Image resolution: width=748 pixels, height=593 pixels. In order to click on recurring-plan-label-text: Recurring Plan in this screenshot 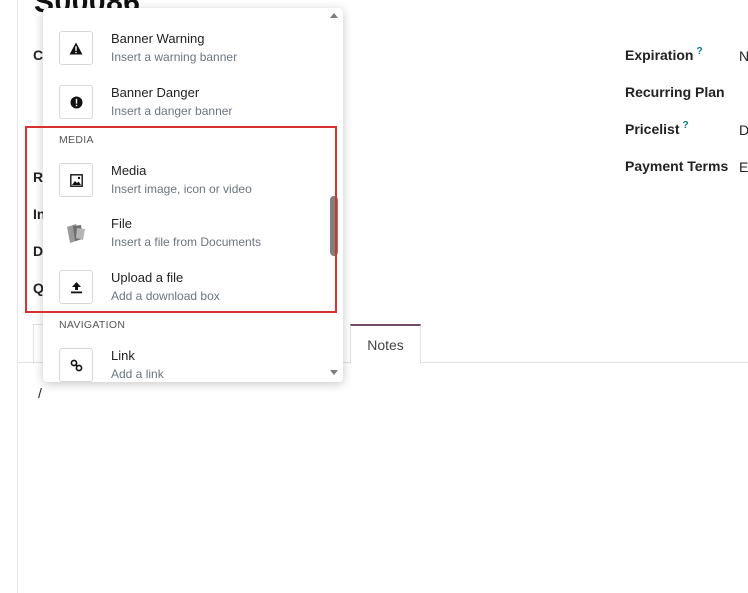, I will do `click(675, 92)`.